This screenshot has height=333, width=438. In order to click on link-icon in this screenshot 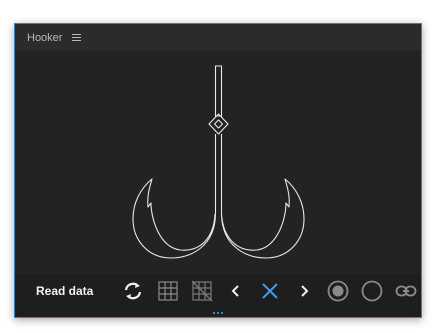, I will do `click(406, 291)`.